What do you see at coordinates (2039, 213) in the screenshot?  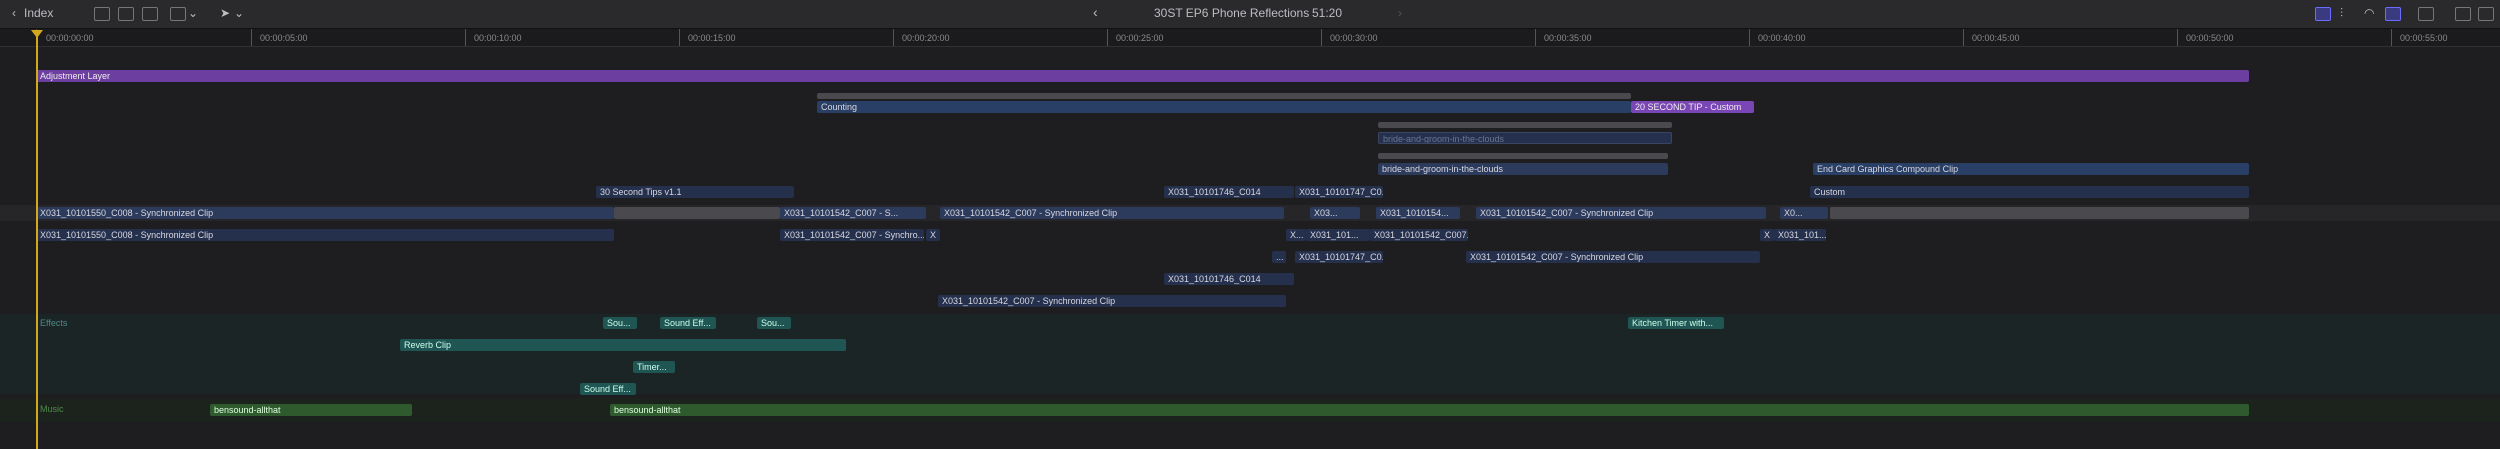 I see `gap-clip-end` at bounding box center [2039, 213].